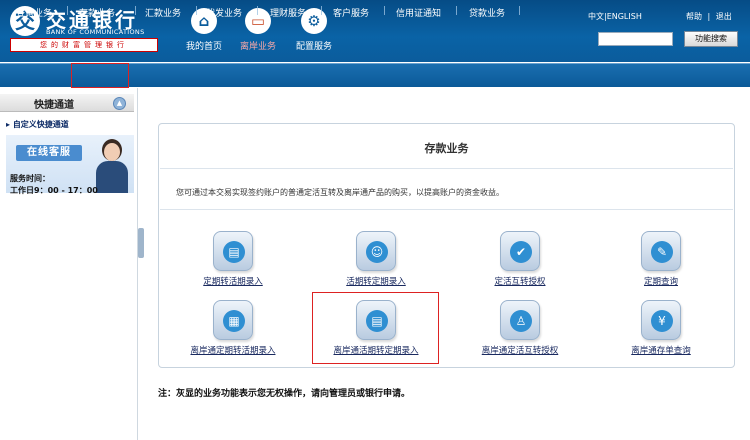 The height and width of the screenshot is (440, 750). Describe the element at coordinates (376, 251) in the screenshot. I see `user-card-icon: ☺` at that location.